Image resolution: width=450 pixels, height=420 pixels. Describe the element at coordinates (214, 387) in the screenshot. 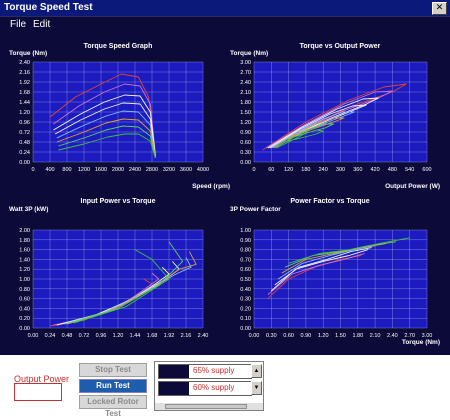

I see `supply-label: 60% supply` at that location.